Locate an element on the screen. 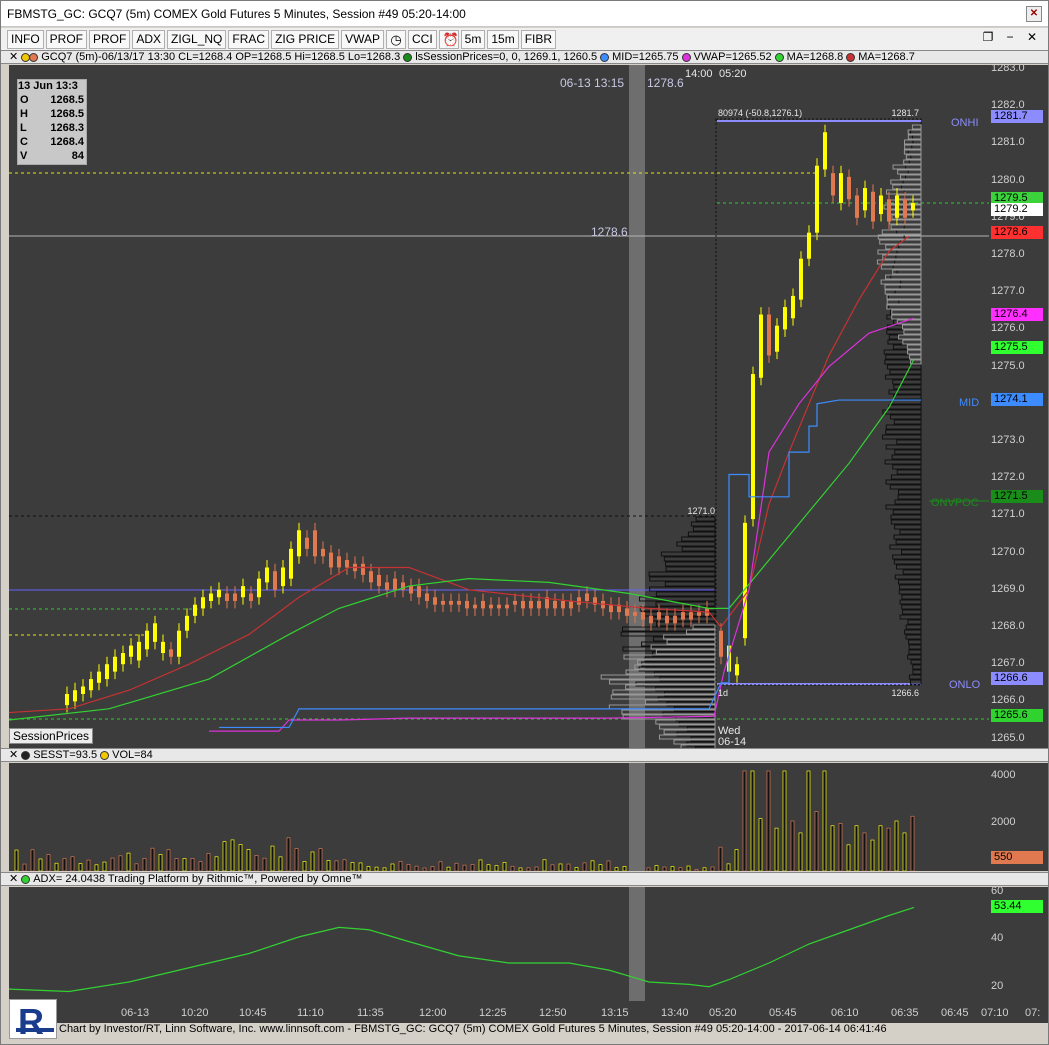 The width and height of the screenshot is (1049, 1045). volume-chart is located at coordinates (499, 817).